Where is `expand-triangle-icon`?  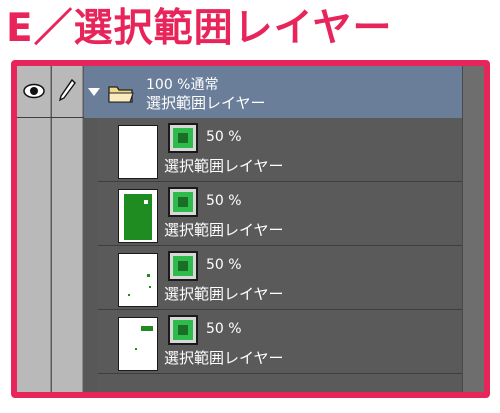 expand-triangle-icon is located at coordinates (94, 92).